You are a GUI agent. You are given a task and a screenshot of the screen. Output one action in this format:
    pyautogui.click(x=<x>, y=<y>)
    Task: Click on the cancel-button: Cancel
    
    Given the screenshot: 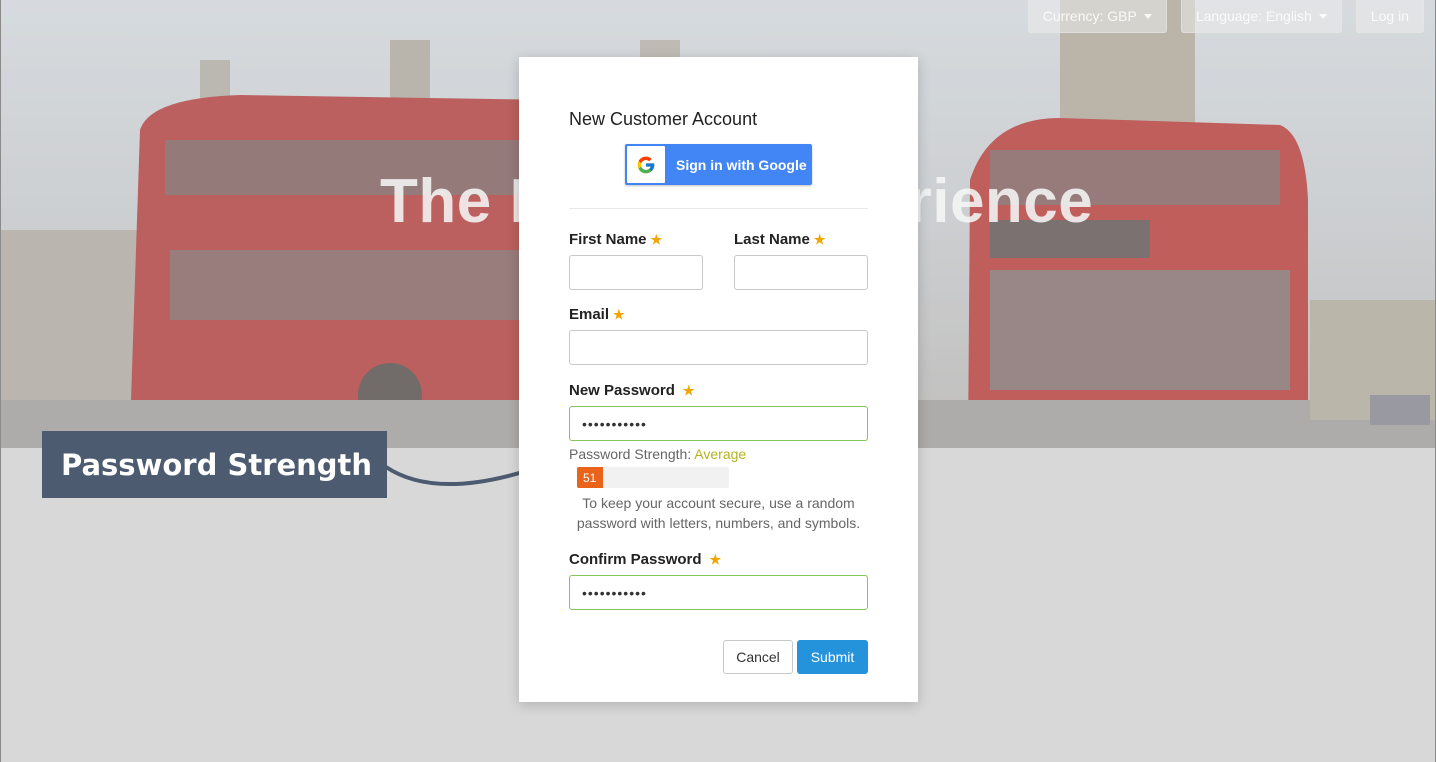 What is the action you would take?
    pyautogui.click(x=758, y=657)
    